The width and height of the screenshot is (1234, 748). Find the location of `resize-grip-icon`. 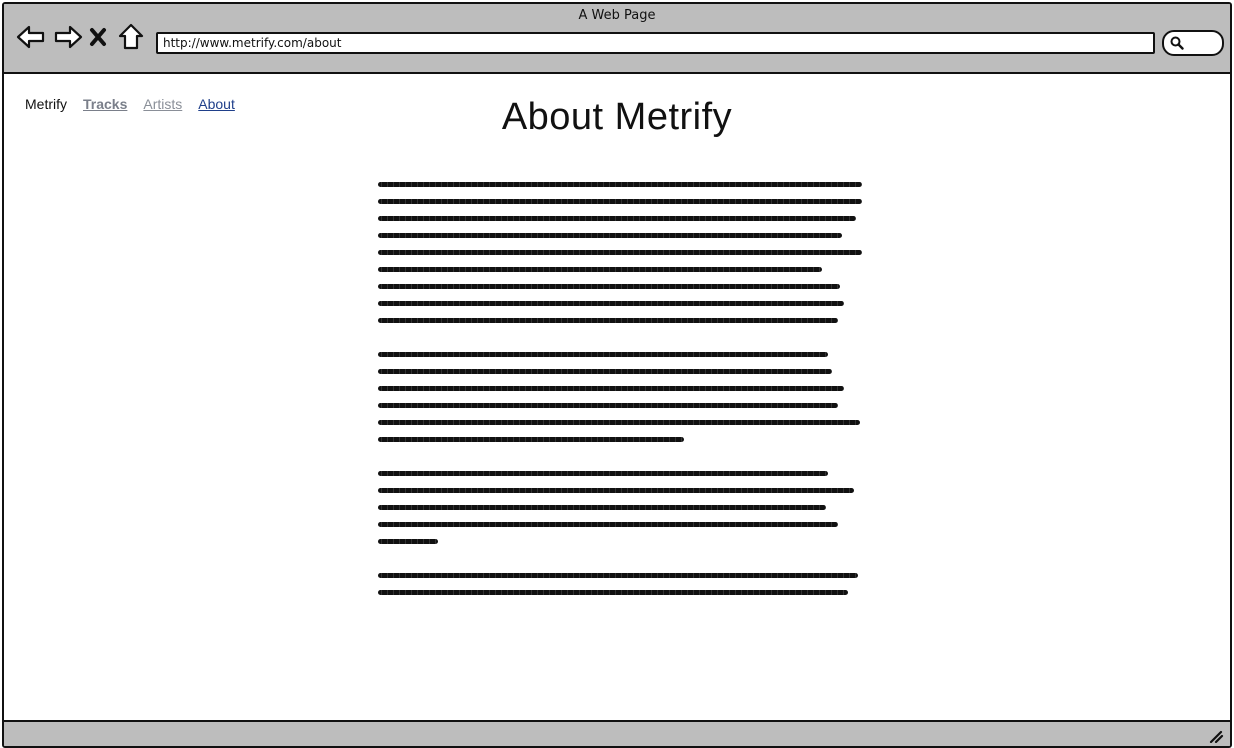

resize-grip-icon is located at coordinates (1216, 736).